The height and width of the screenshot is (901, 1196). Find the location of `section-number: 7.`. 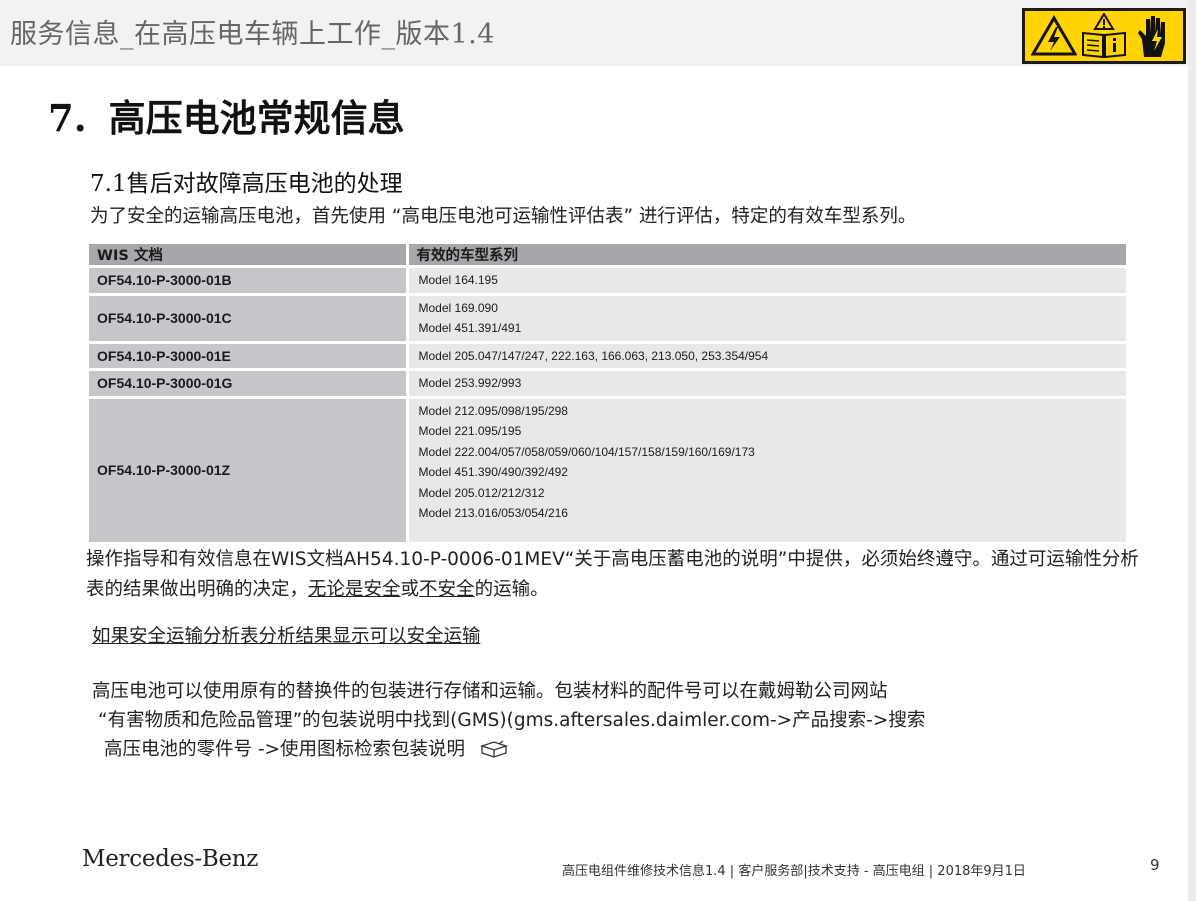

section-number: 7. is located at coordinates (67, 118).